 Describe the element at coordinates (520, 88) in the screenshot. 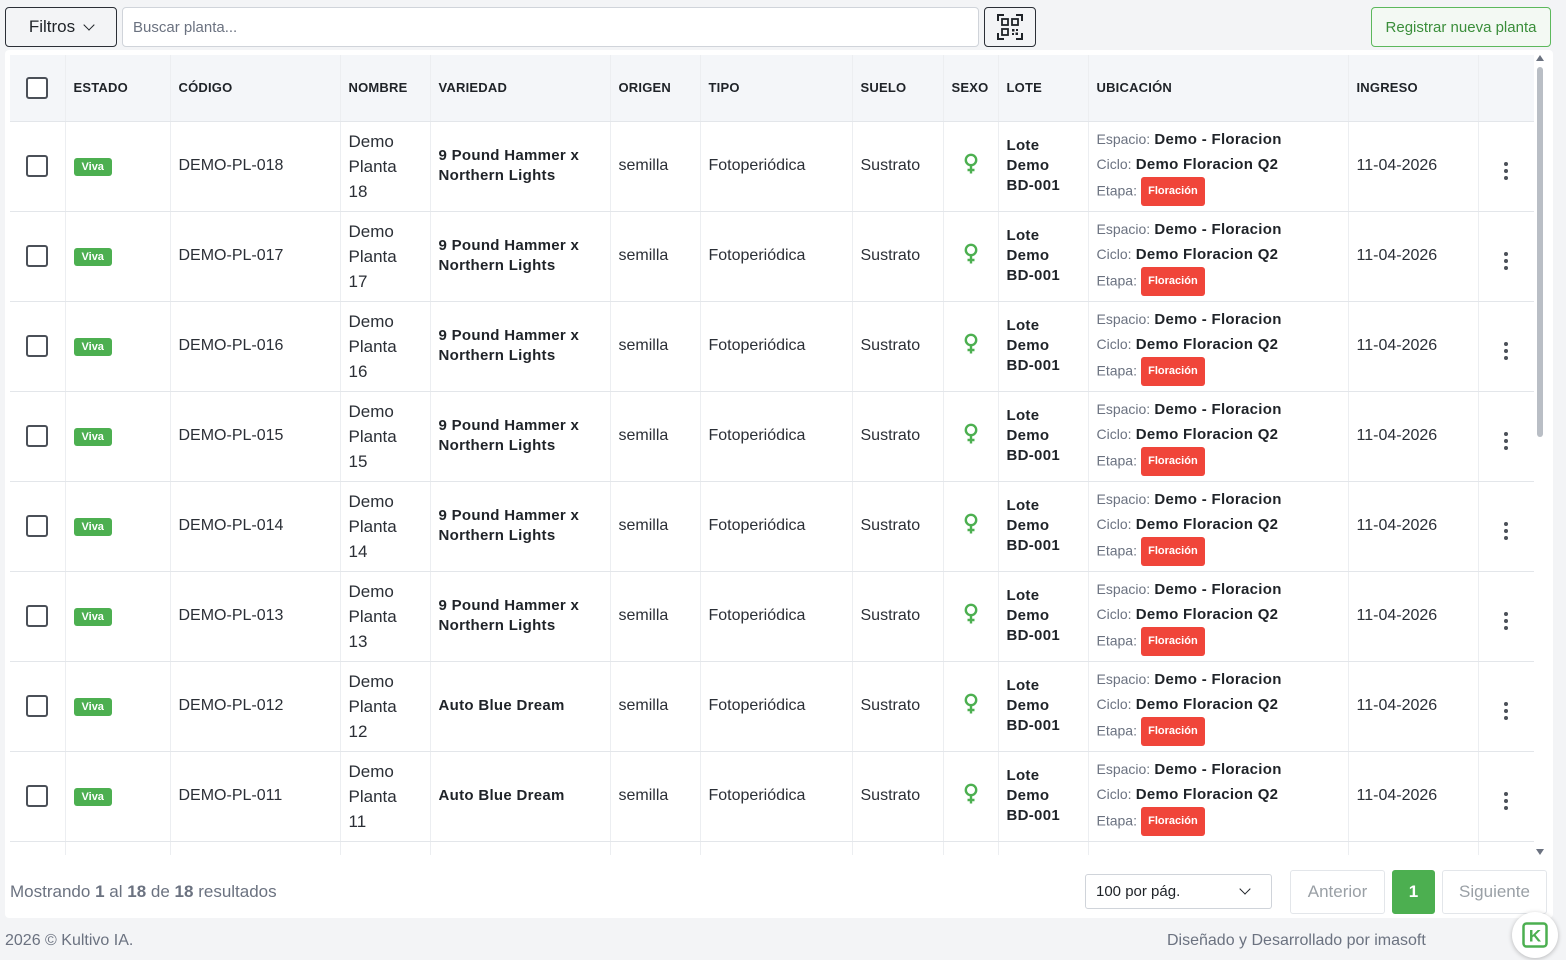

I see `header-variedad: VARIEDAD` at that location.